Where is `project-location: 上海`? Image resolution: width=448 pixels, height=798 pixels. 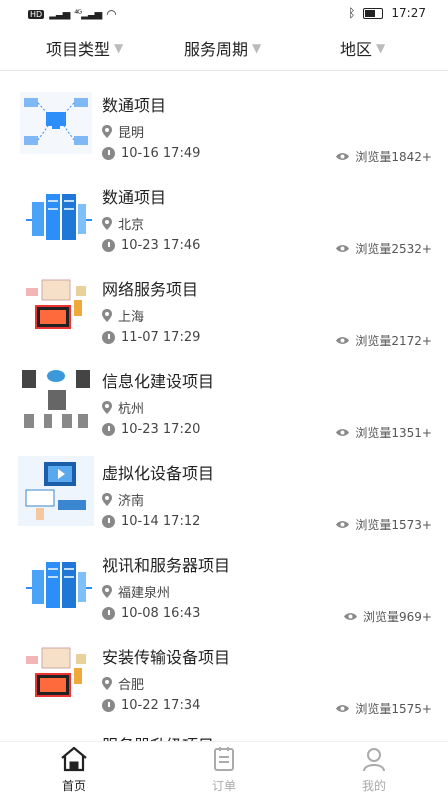
project-location: 上海 is located at coordinates (123, 315).